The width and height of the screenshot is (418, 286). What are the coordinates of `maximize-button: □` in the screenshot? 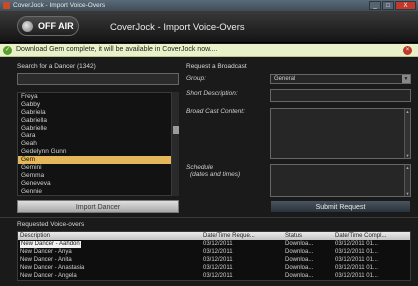 It's located at (388, 5).